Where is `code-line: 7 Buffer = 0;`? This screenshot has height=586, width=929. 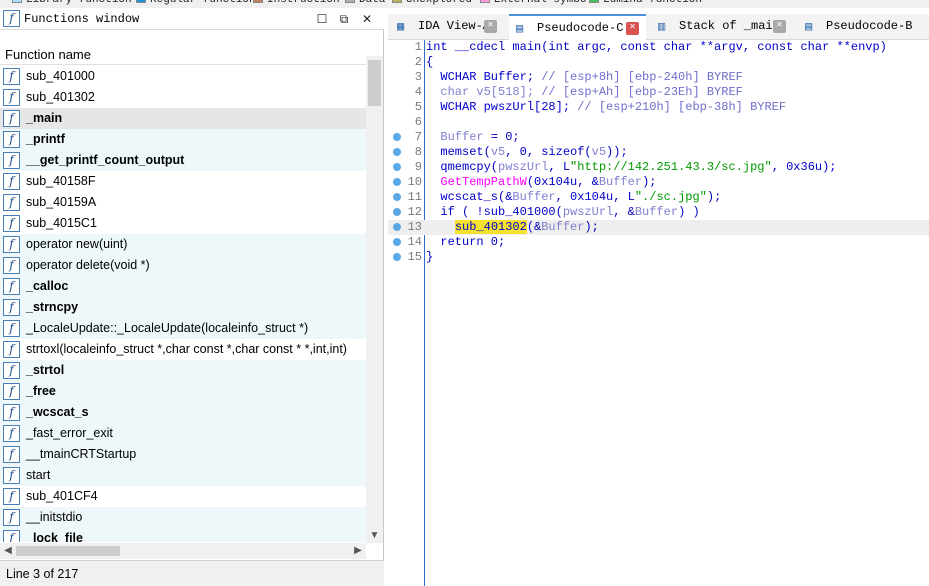
code-line: 7 Buffer = 0; is located at coordinates (658, 137).